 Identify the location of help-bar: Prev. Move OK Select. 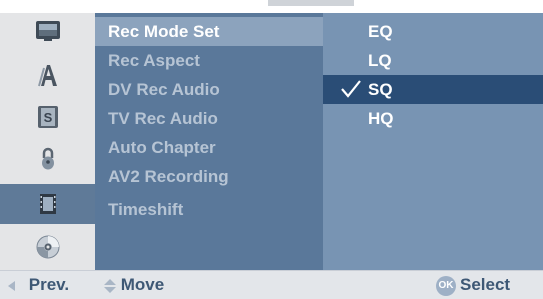
(271, 284).